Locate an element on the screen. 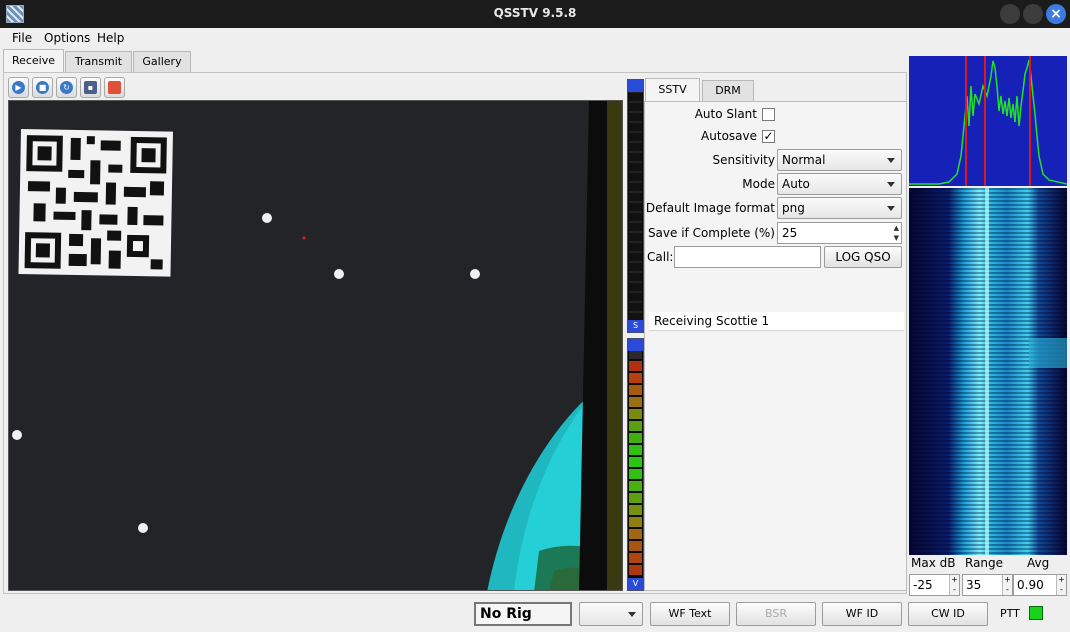 This screenshot has height=632, width=1070. menu-bar: File Options Help is located at coordinates (453, 38).